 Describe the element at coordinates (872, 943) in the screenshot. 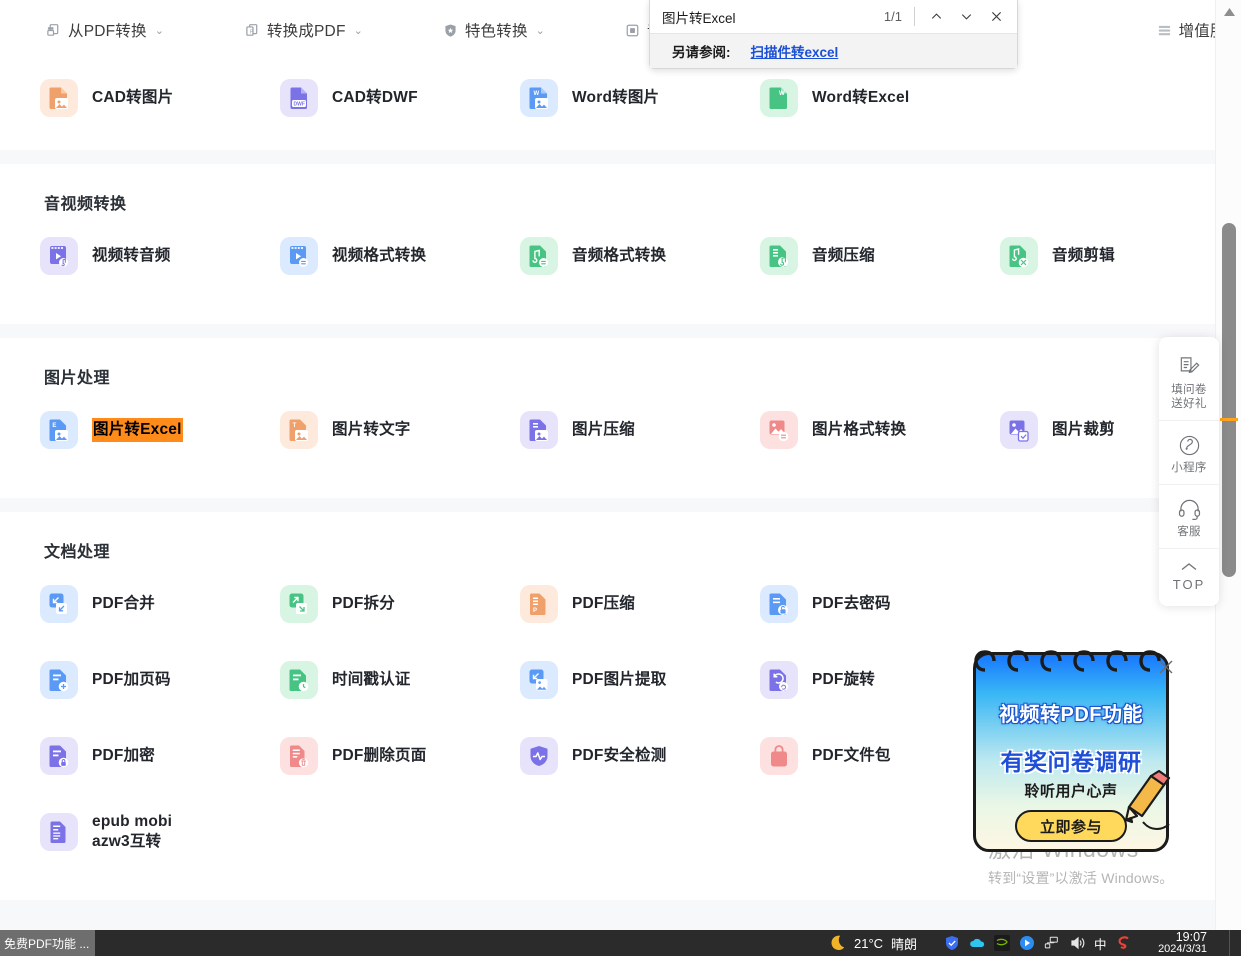

I see `taskbar-weather-widget: 21°C 晴朗` at that location.